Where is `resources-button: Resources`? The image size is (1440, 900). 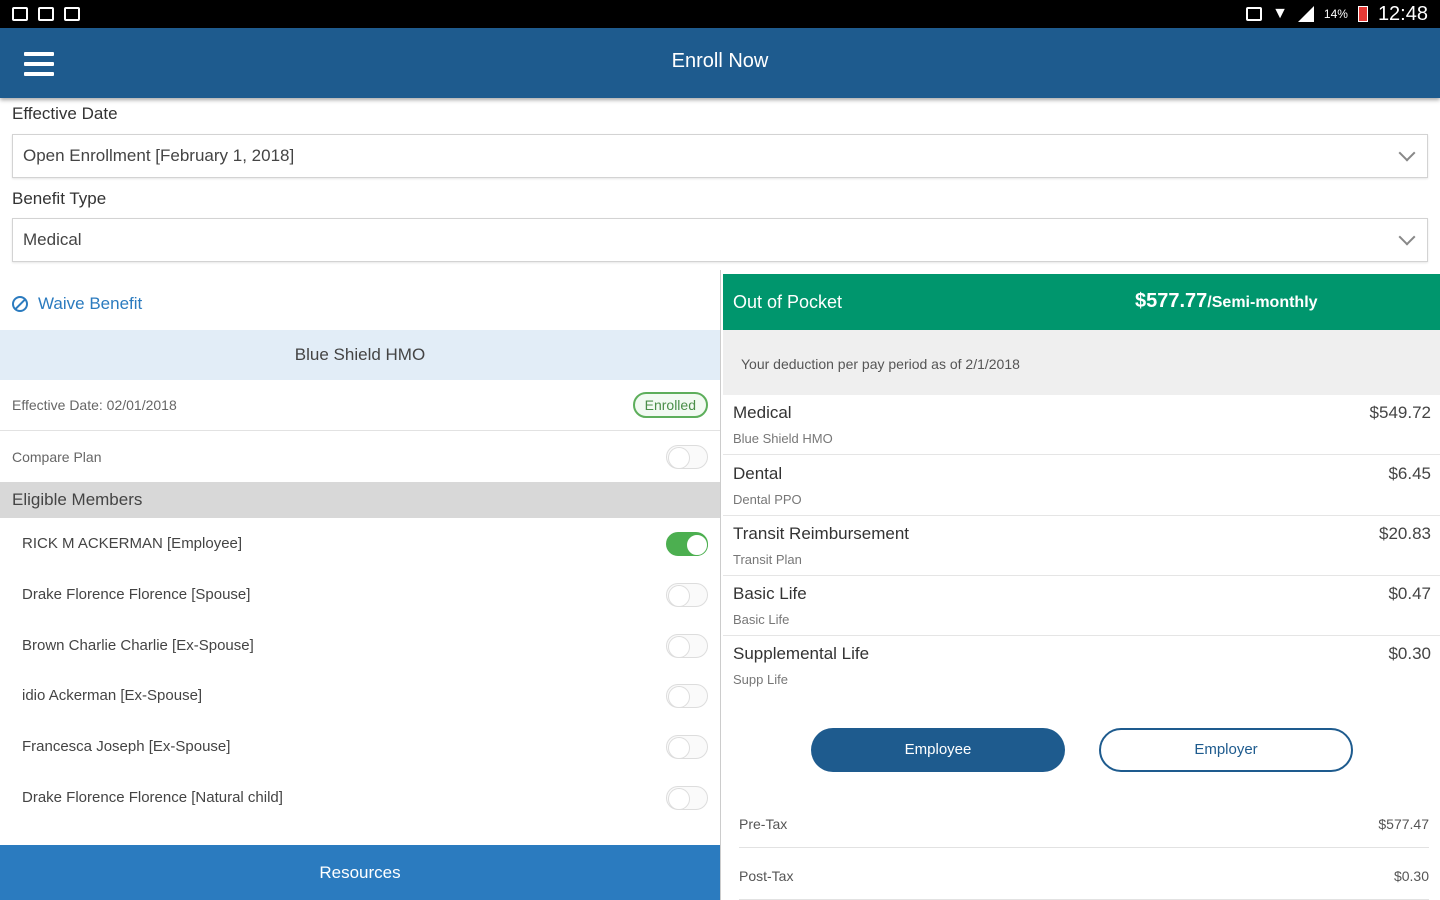
resources-button: Resources is located at coordinates (360, 872).